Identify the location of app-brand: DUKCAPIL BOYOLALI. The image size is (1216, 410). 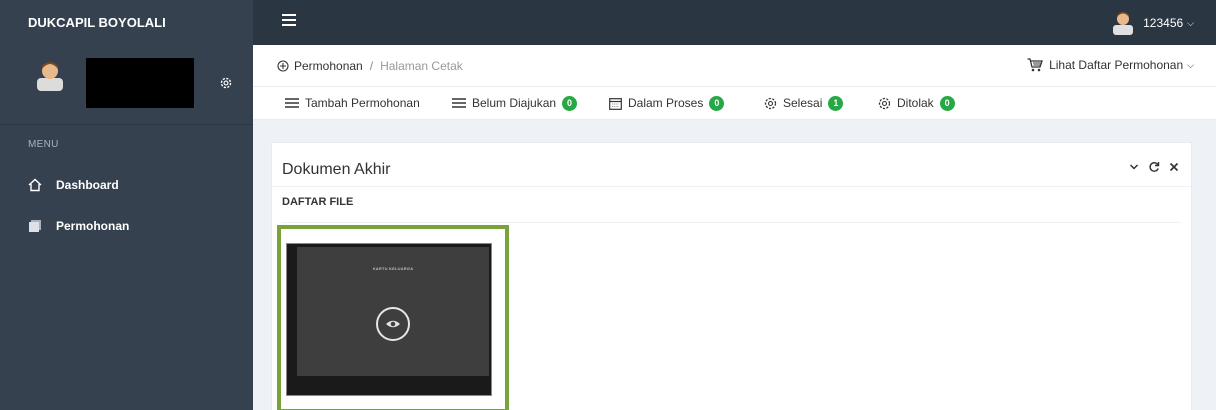
(126, 22).